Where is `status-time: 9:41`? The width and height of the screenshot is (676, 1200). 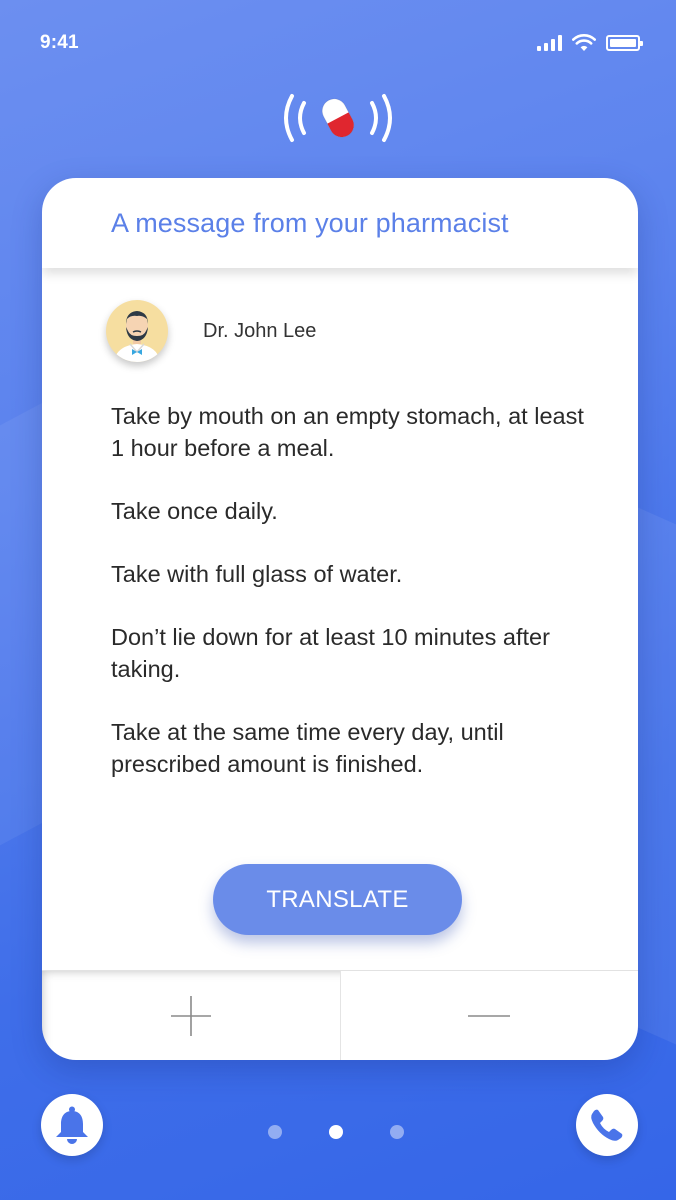
status-time: 9:41 is located at coordinates (59, 42).